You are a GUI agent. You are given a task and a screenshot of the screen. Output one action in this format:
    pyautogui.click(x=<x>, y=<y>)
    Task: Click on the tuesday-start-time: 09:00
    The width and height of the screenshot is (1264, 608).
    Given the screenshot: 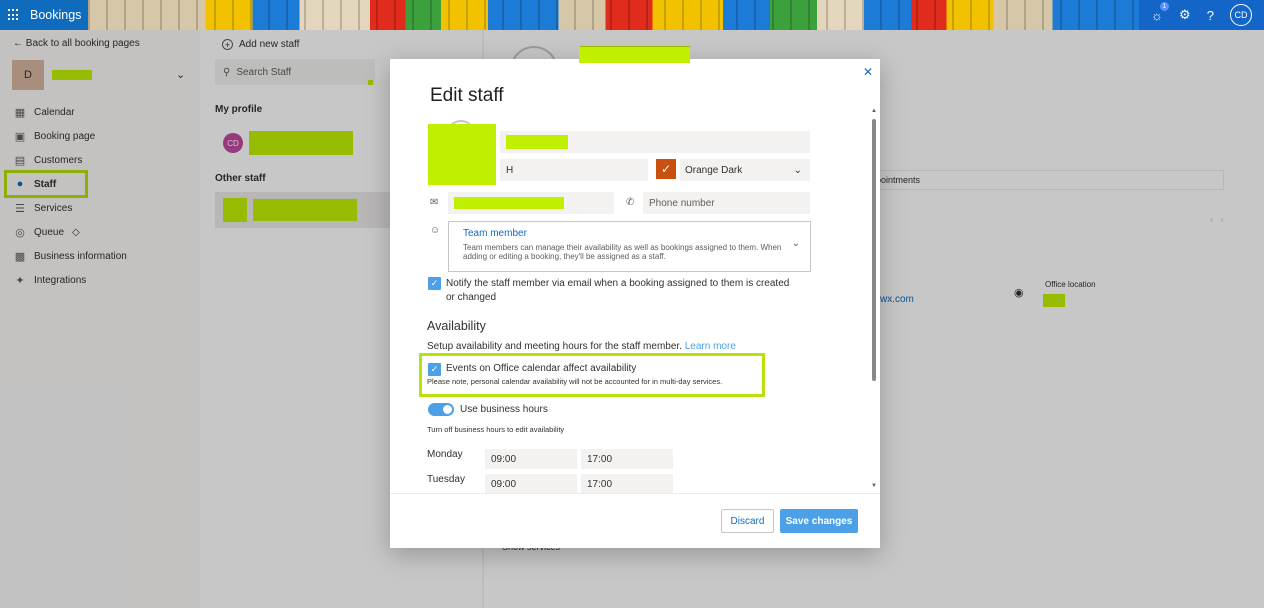 What is the action you would take?
    pyautogui.click(x=531, y=483)
    